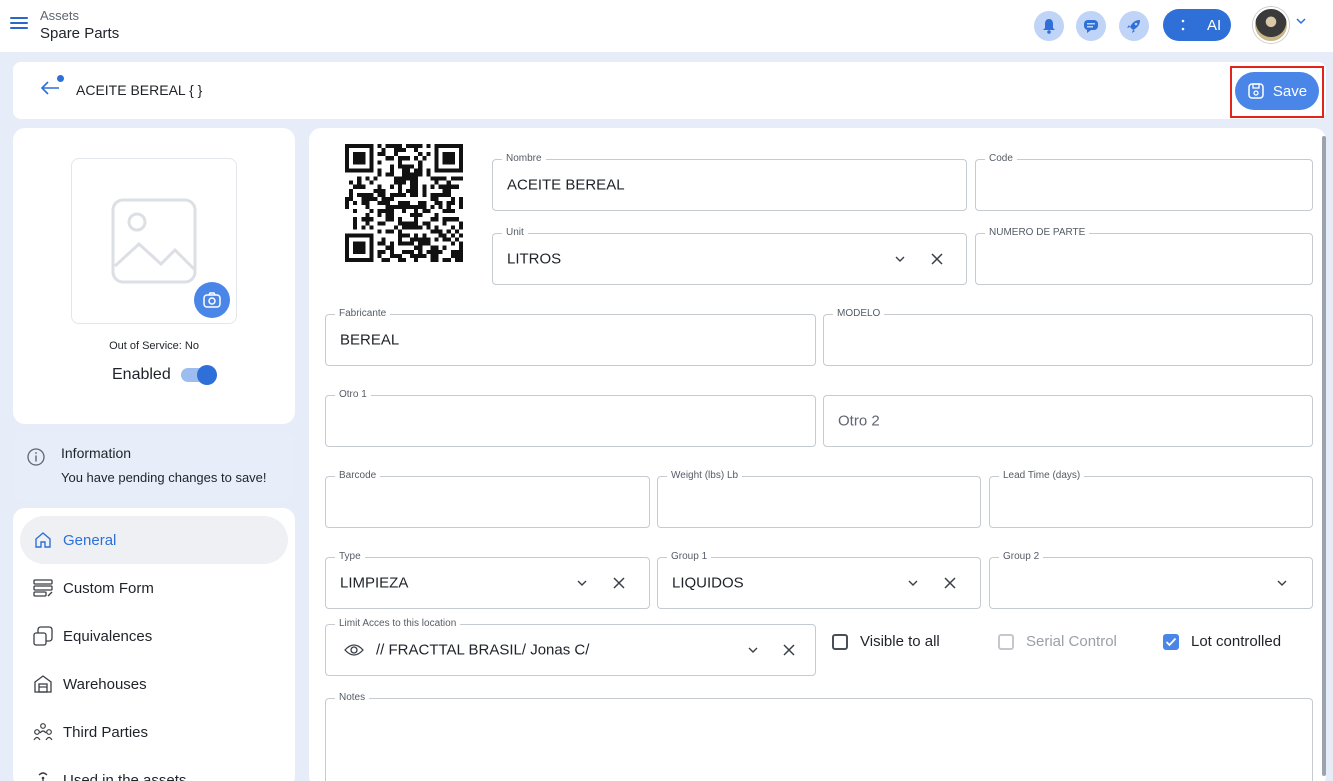  I want to click on weight-field: Weight (lbs) Lb, so click(819, 499).